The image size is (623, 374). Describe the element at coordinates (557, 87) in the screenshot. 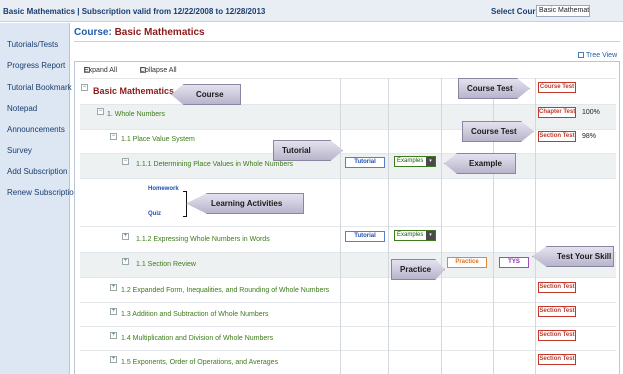

I see `course-test-button: Course Test` at that location.